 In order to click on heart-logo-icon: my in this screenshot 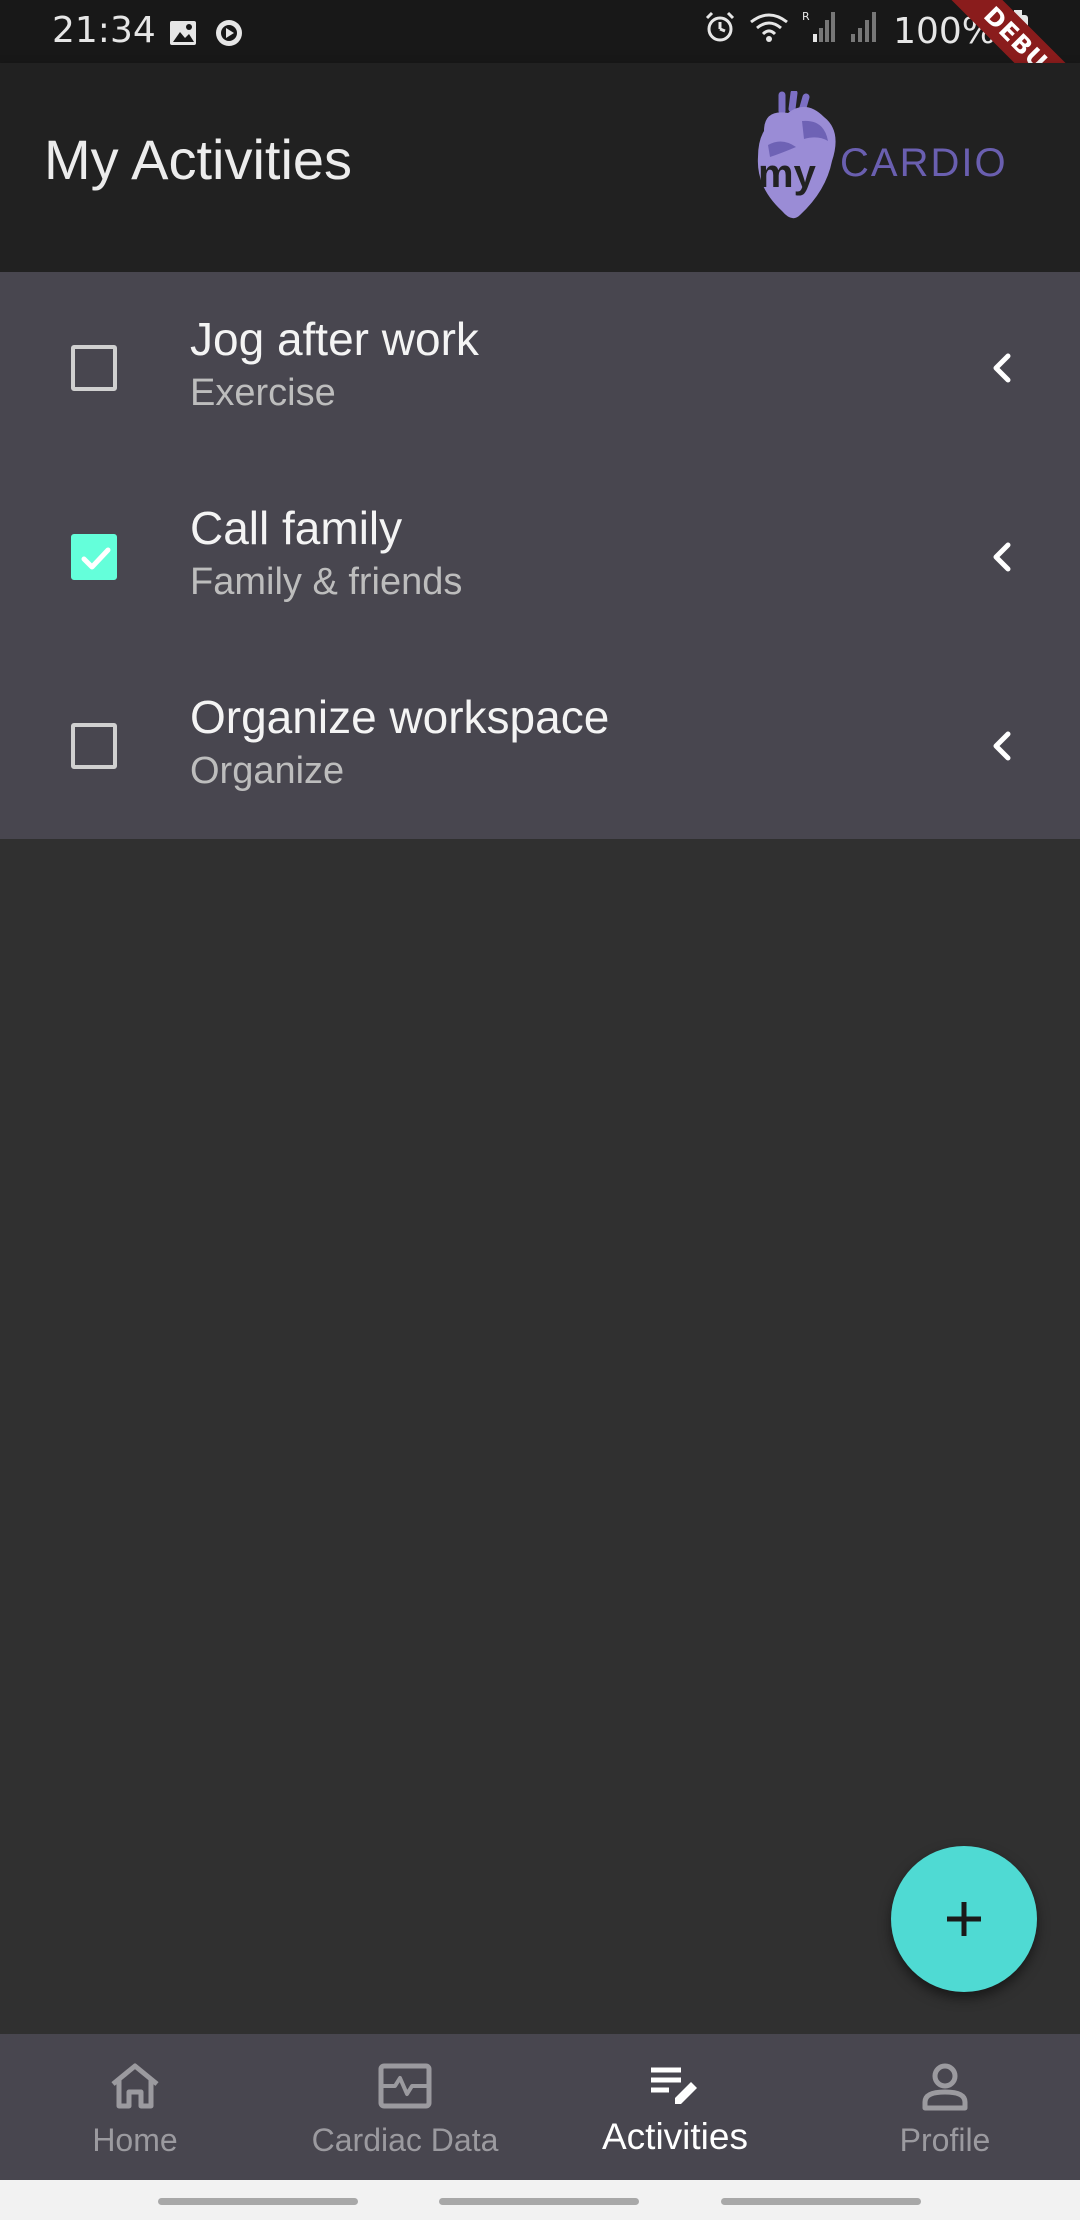, I will do `click(796, 155)`.